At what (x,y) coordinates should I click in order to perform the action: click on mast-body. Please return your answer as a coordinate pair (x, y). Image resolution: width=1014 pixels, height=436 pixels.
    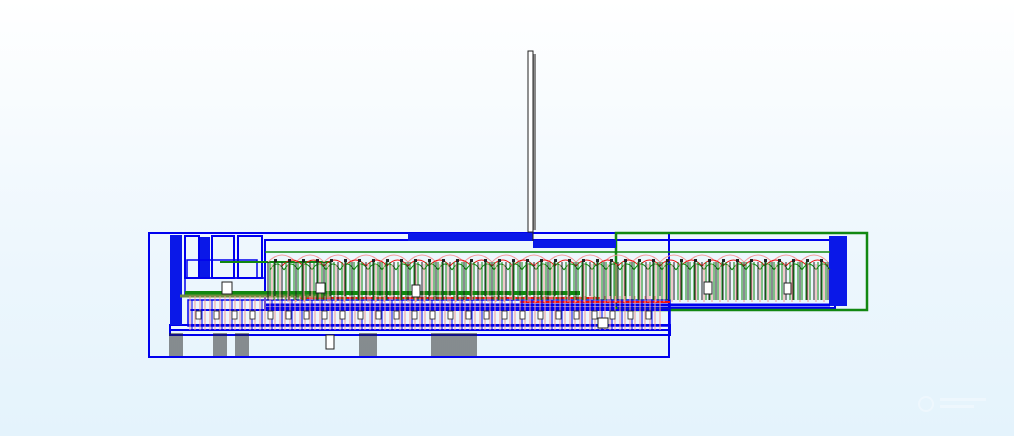
    Looking at the image, I should click on (530, 141).